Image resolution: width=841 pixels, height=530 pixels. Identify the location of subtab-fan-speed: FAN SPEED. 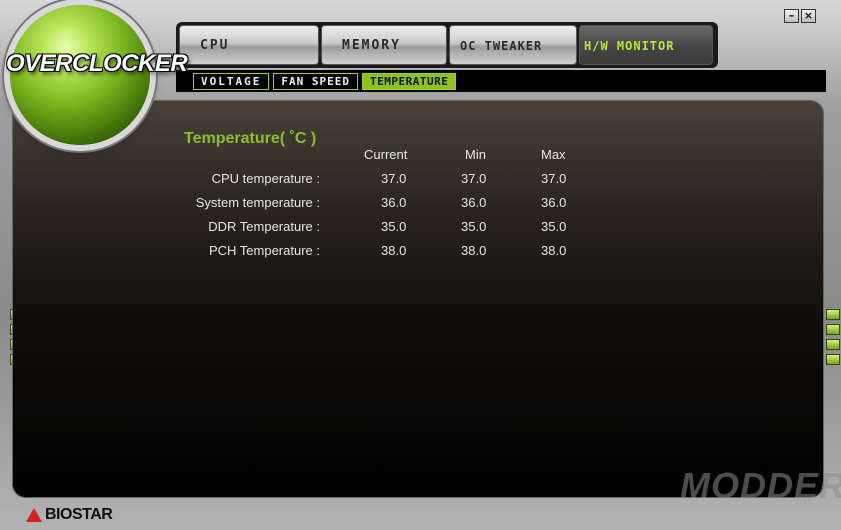
(315, 81).